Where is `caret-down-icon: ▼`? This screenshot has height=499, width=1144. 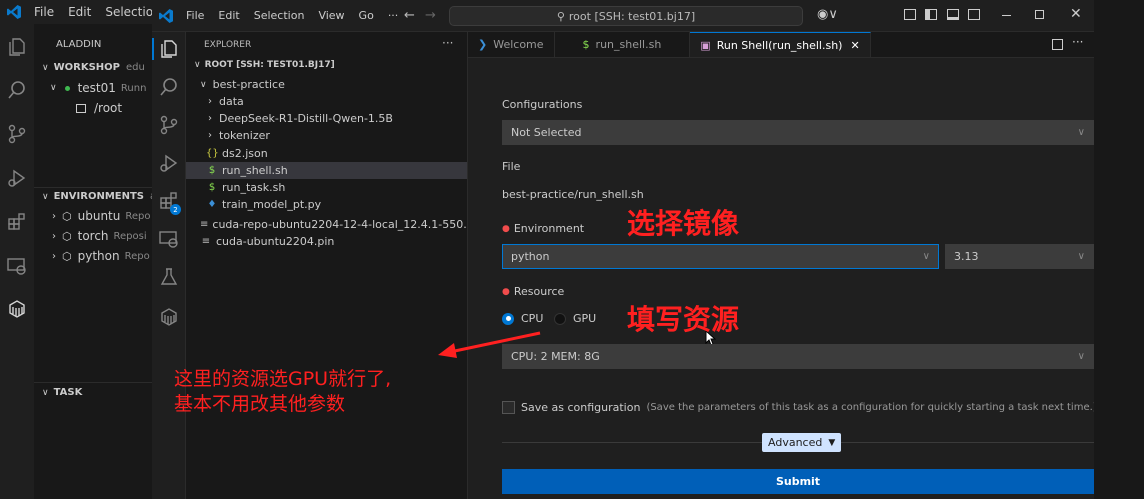 caret-down-icon: ▼ is located at coordinates (832, 442).